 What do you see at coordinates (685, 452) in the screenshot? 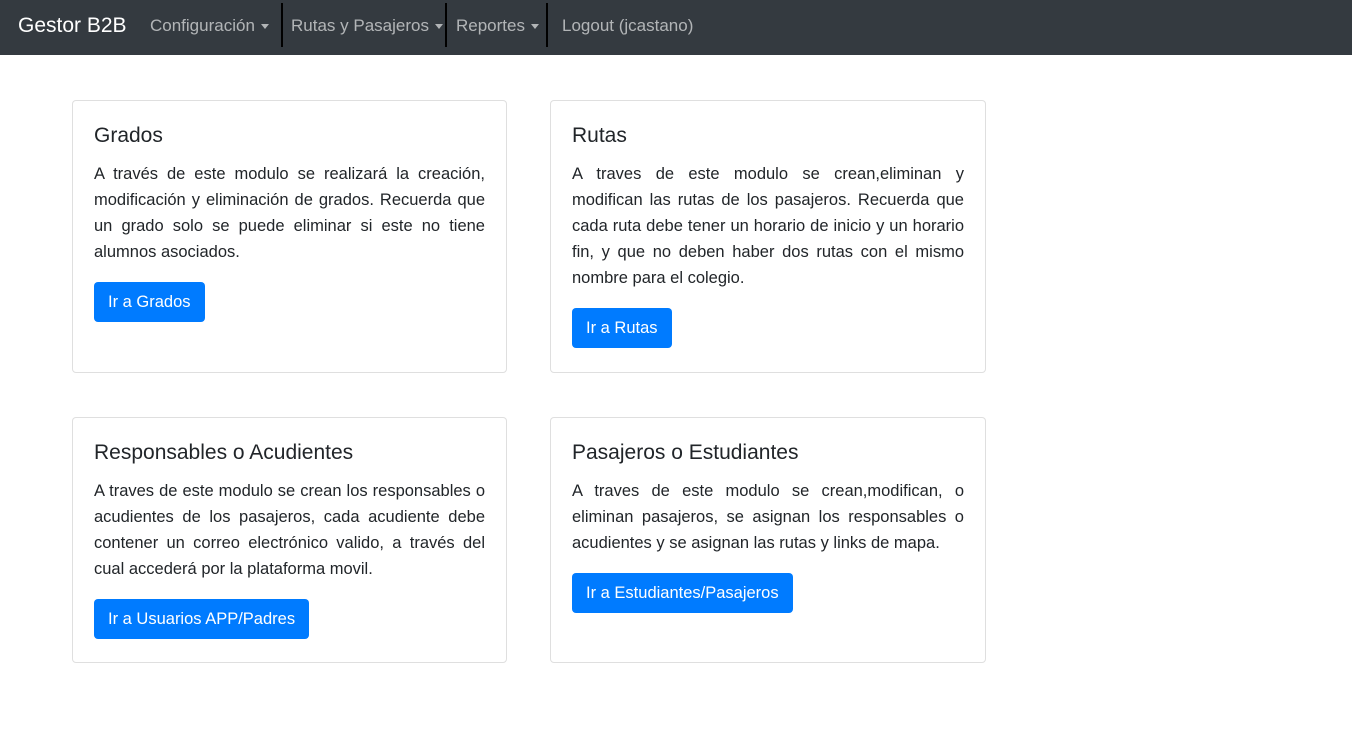
I see `card-title: Pasajeros o Estudiantes` at bounding box center [685, 452].